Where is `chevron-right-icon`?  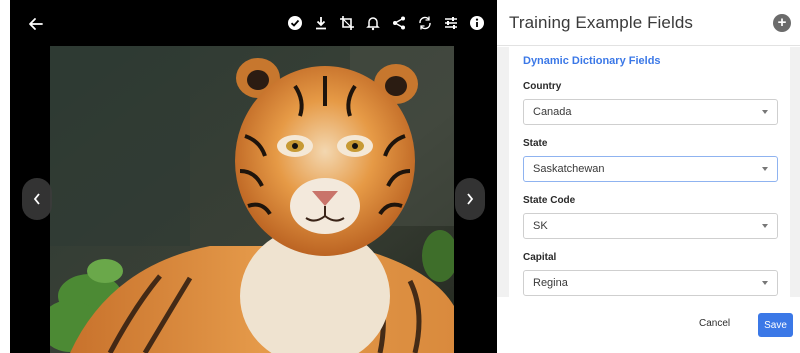 chevron-right-icon is located at coordinates (470, 199).